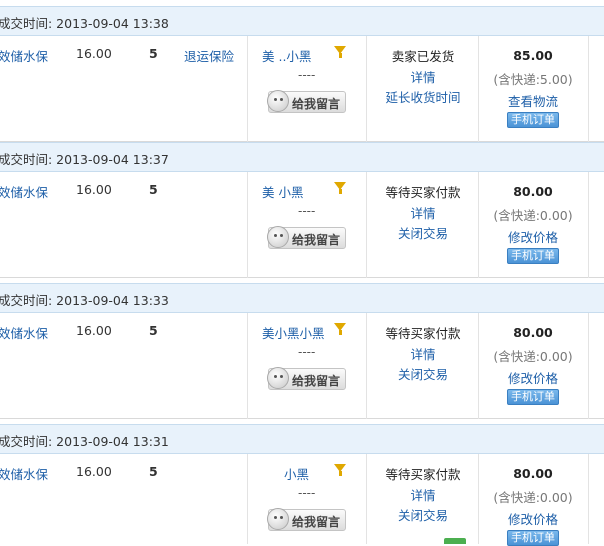 The image size is (604, 546). I want to click on buyer-name-link: 美 小黑, so click(282, 191).